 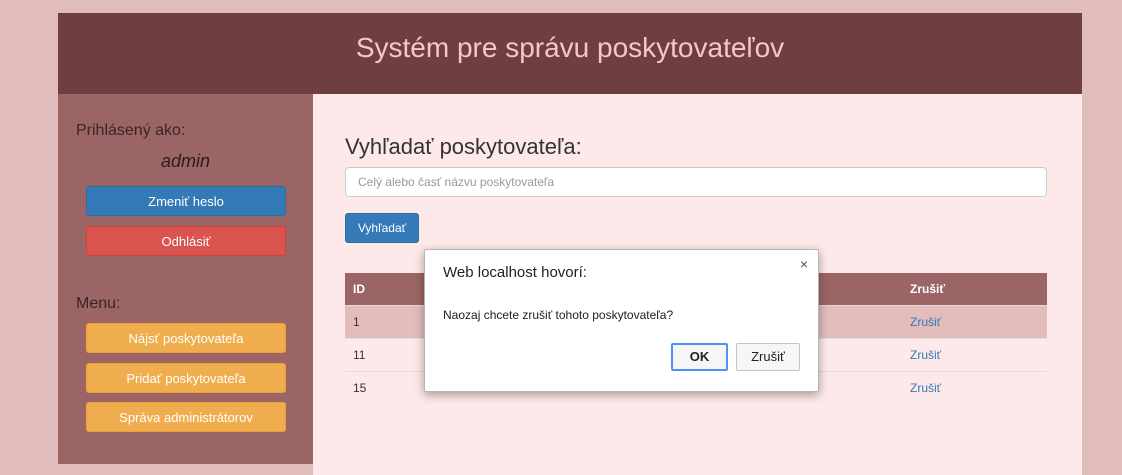 I want to click on cancel-button: Zrušiť, so click(x=768, y=357).